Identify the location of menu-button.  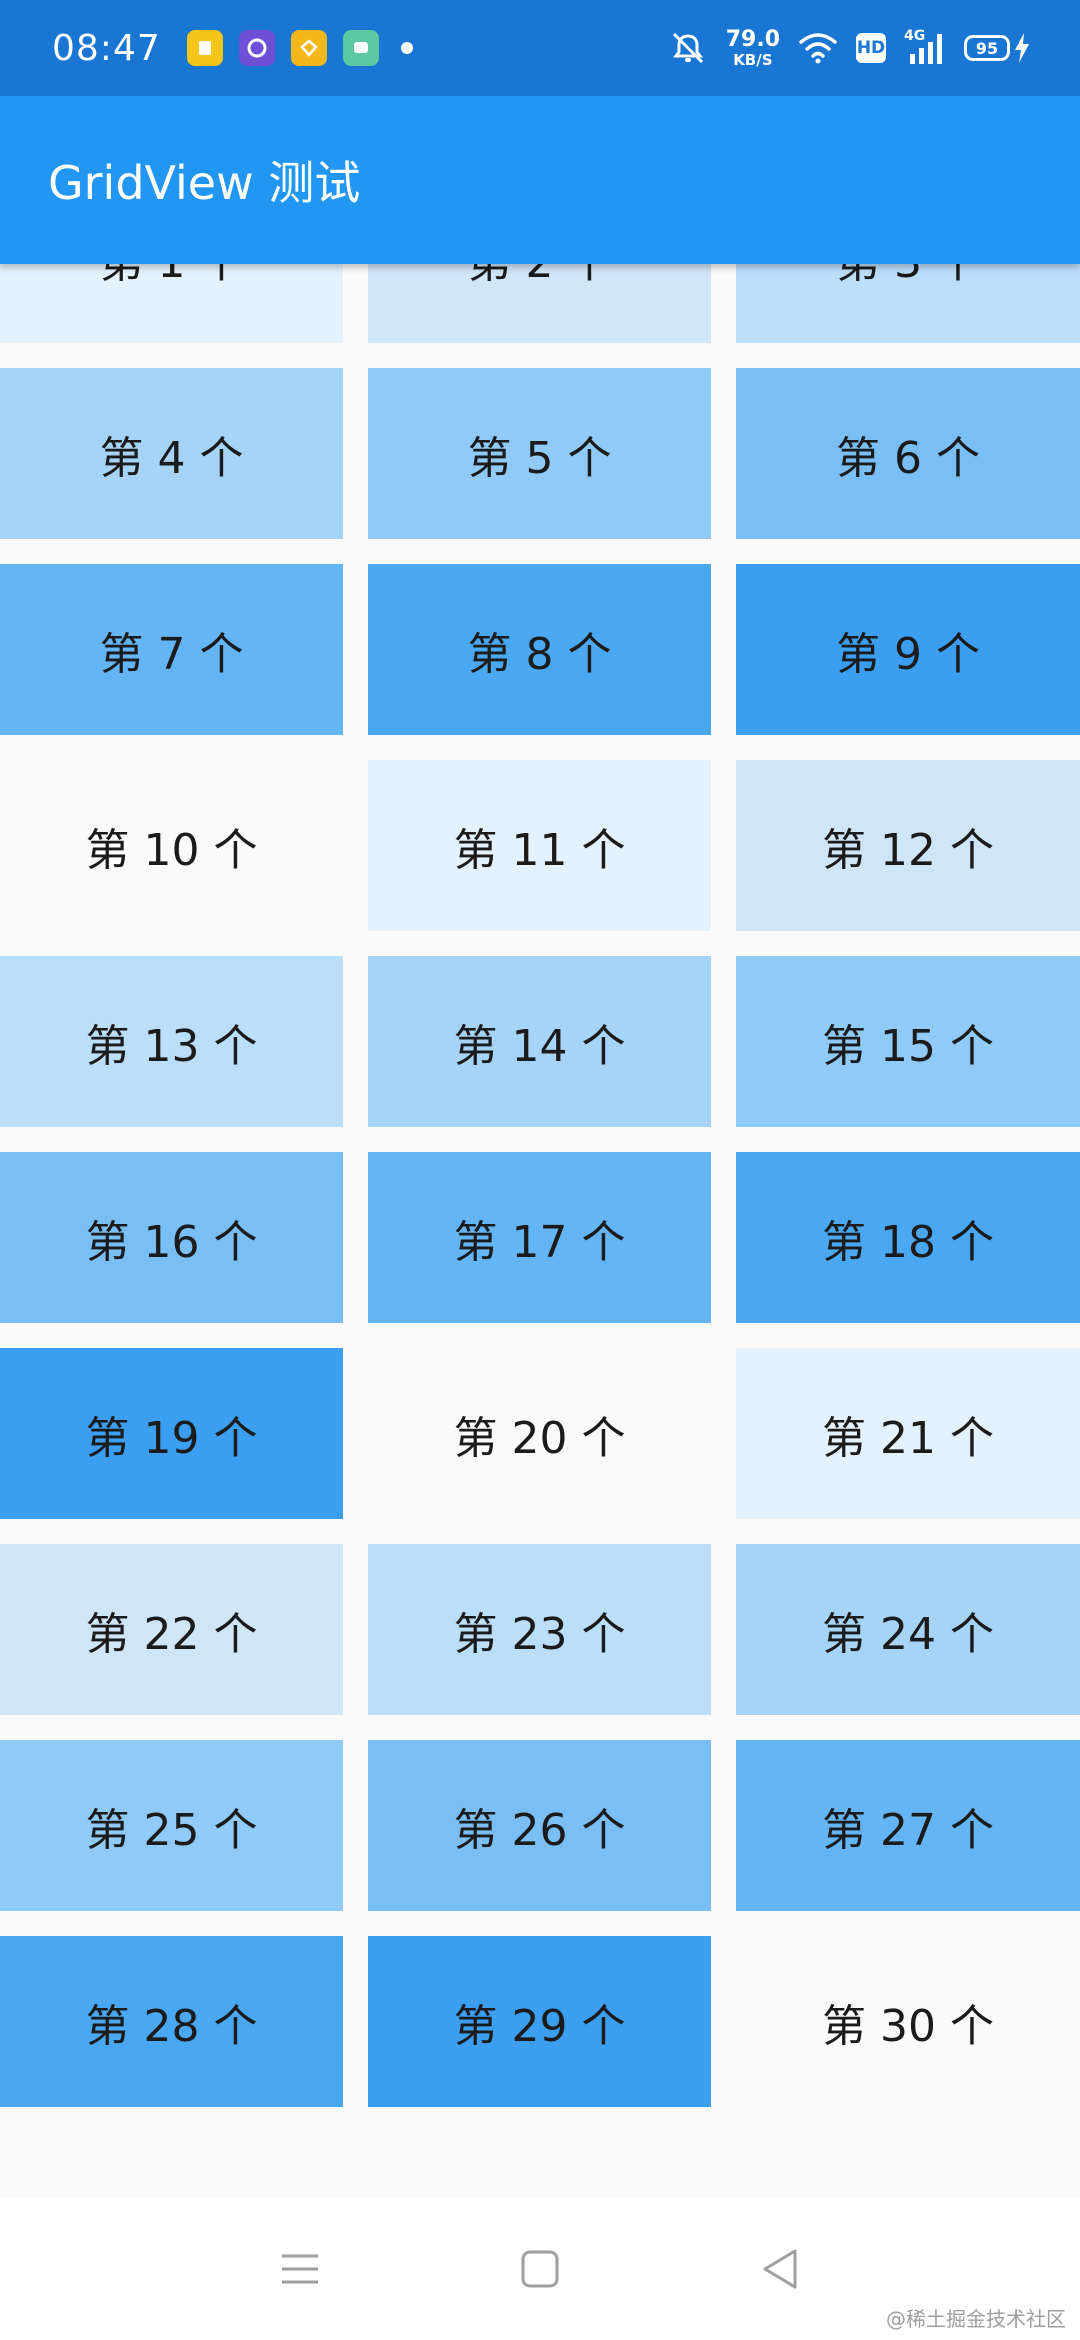
(300, 2269).